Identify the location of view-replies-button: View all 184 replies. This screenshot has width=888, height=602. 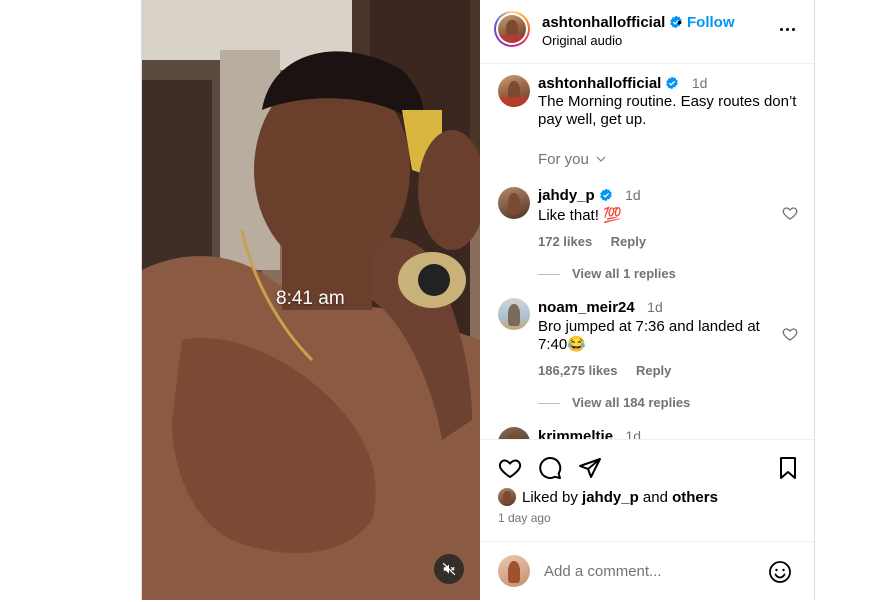
(614, 402).